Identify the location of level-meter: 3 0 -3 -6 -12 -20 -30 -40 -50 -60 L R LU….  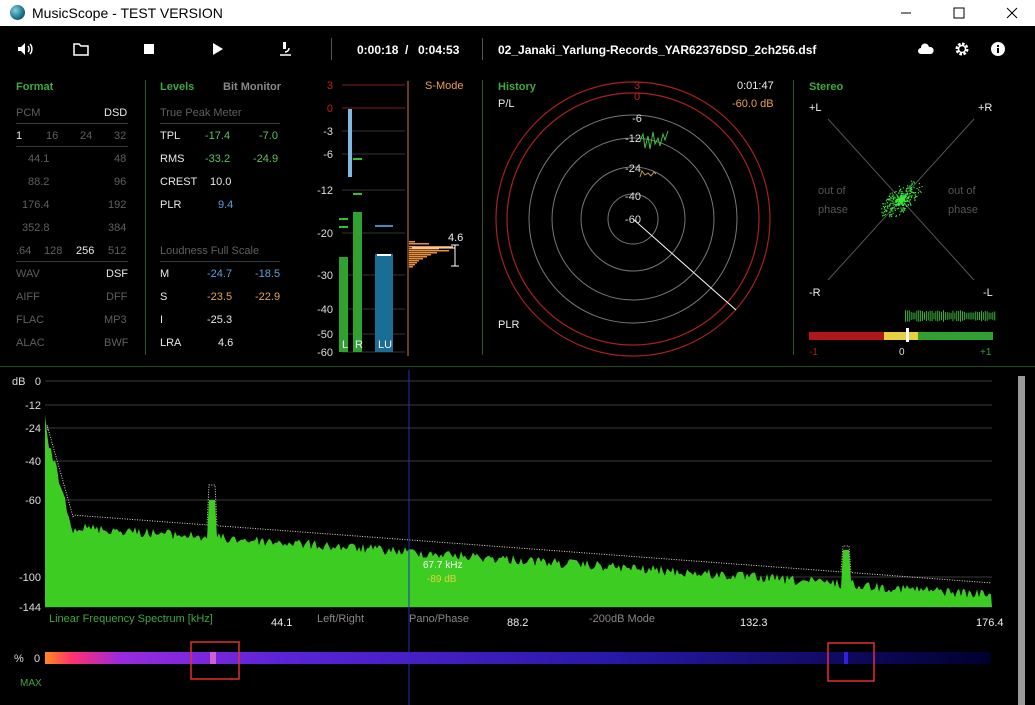
(390, 219).